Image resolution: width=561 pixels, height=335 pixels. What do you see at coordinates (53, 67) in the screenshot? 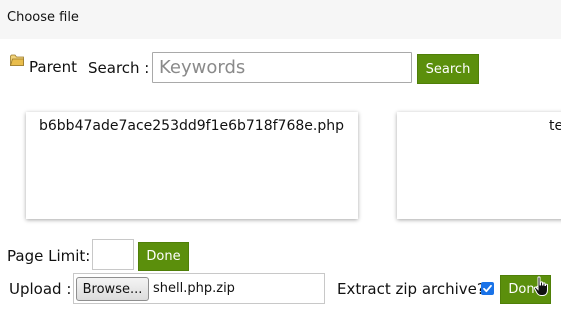
I see `parent-link: Parent` at bounding box center [53, 67].